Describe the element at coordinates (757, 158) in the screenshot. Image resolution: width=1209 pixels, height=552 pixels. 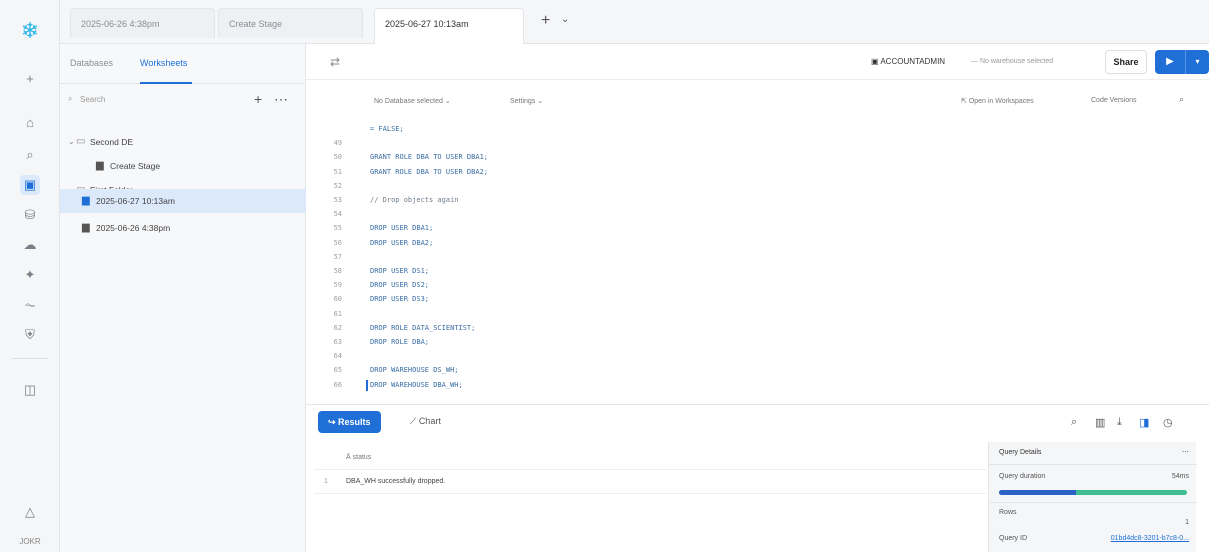
I see `code-line: 50 GRANT ROLE DBA TO USER DBA1;` at that location.